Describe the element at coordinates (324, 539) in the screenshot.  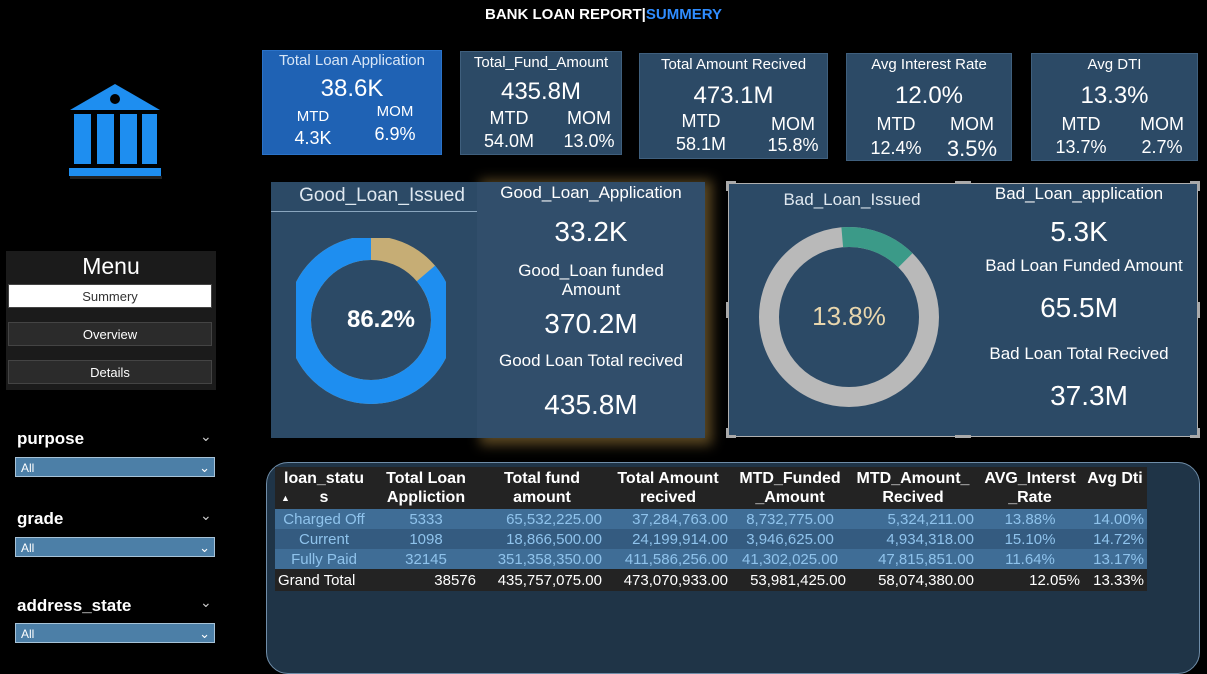
I see `table-cell: Current` at that location.